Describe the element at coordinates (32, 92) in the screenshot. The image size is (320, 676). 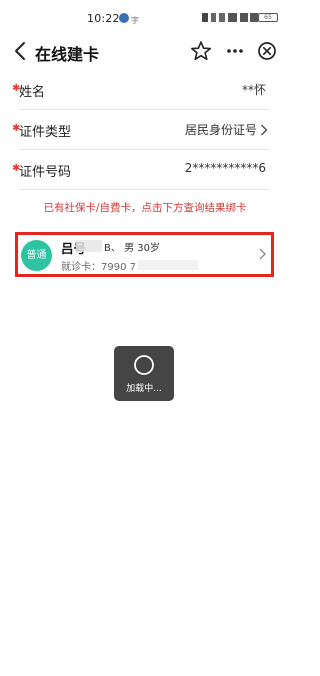
I see `name-label: 姓名` at that location.